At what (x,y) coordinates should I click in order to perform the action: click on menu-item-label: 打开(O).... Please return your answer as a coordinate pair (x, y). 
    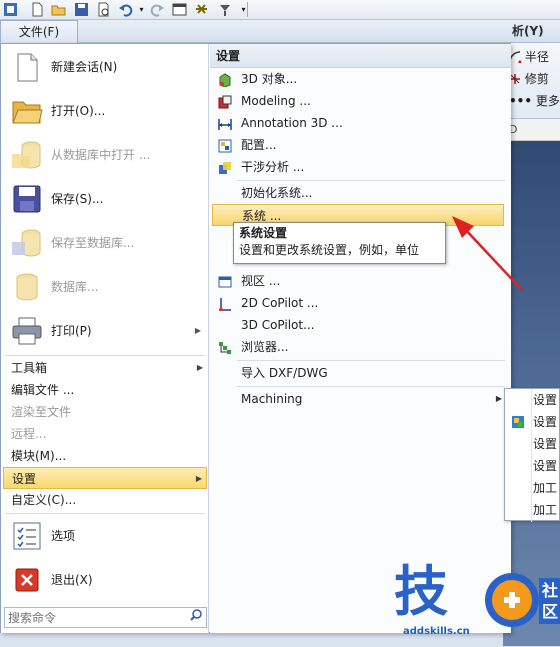
    Looking at the image, I should click on (78, 111).